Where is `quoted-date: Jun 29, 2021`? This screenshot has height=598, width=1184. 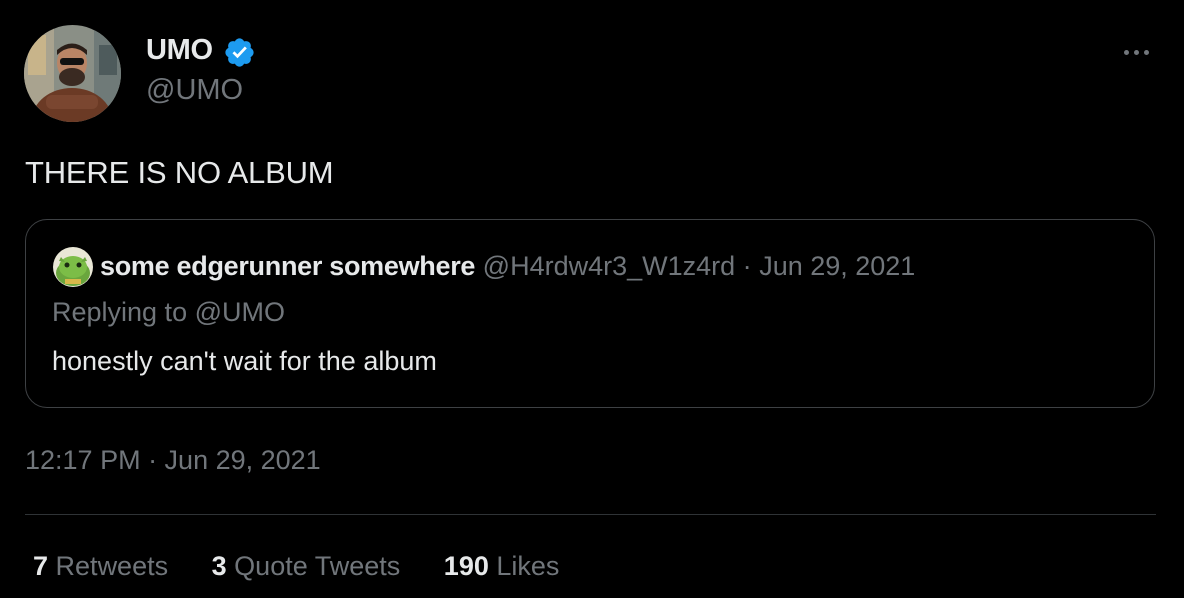
quoted-date: Jun 29, 2021 is located at coordinates (837, 266).